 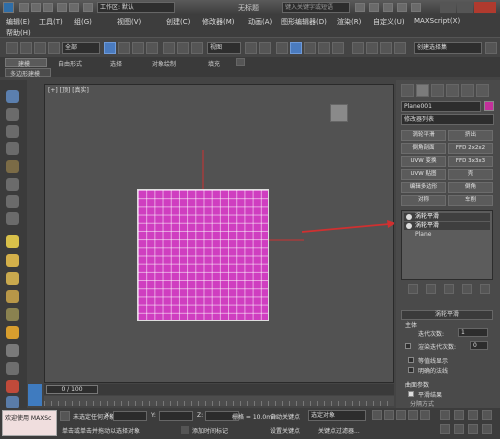 What do you see at coordinates (12, 260) in the screenshot?
I see `light-icon` at bounding box center [12, 260].